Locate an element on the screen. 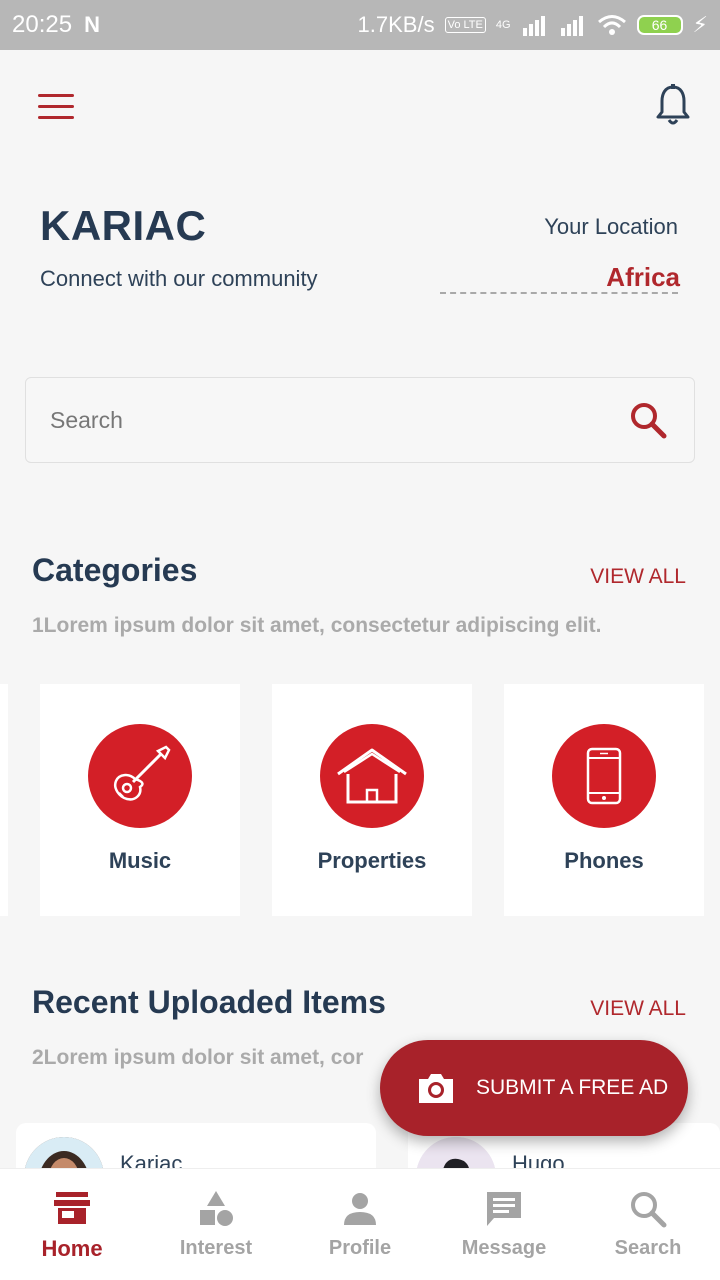 The width and height of the screenshot is (720, 1280). nav-label: Home is located at coordinates (72, 1248).